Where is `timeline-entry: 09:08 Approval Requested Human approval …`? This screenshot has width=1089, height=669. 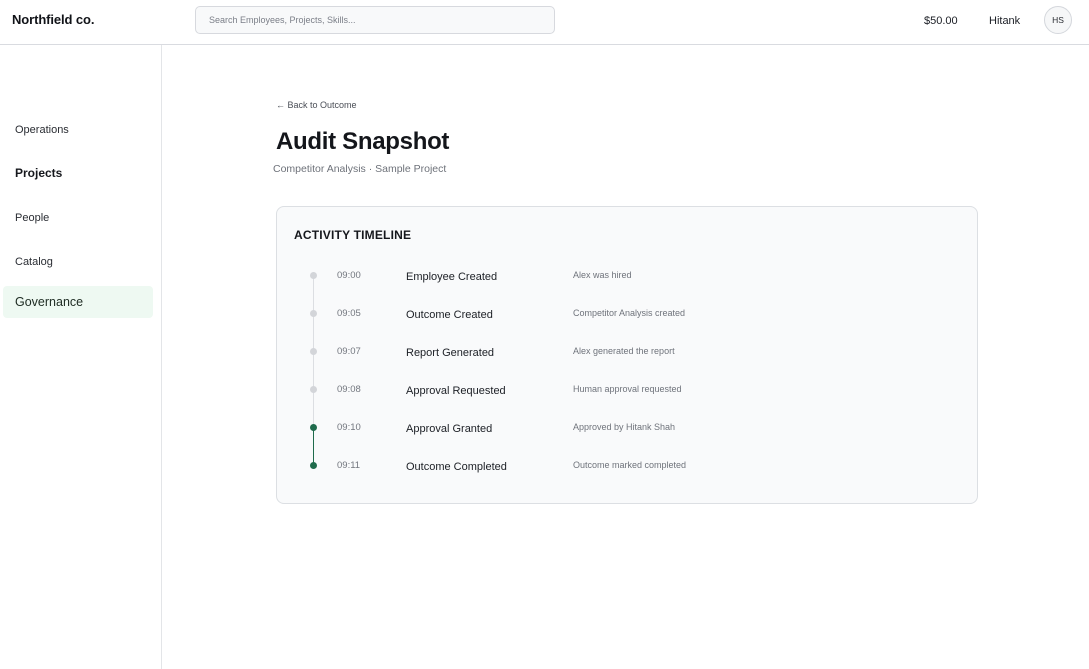
timeline-entry: 09:08 Approval Requested Human approval … is located at coordinates (627, 393).